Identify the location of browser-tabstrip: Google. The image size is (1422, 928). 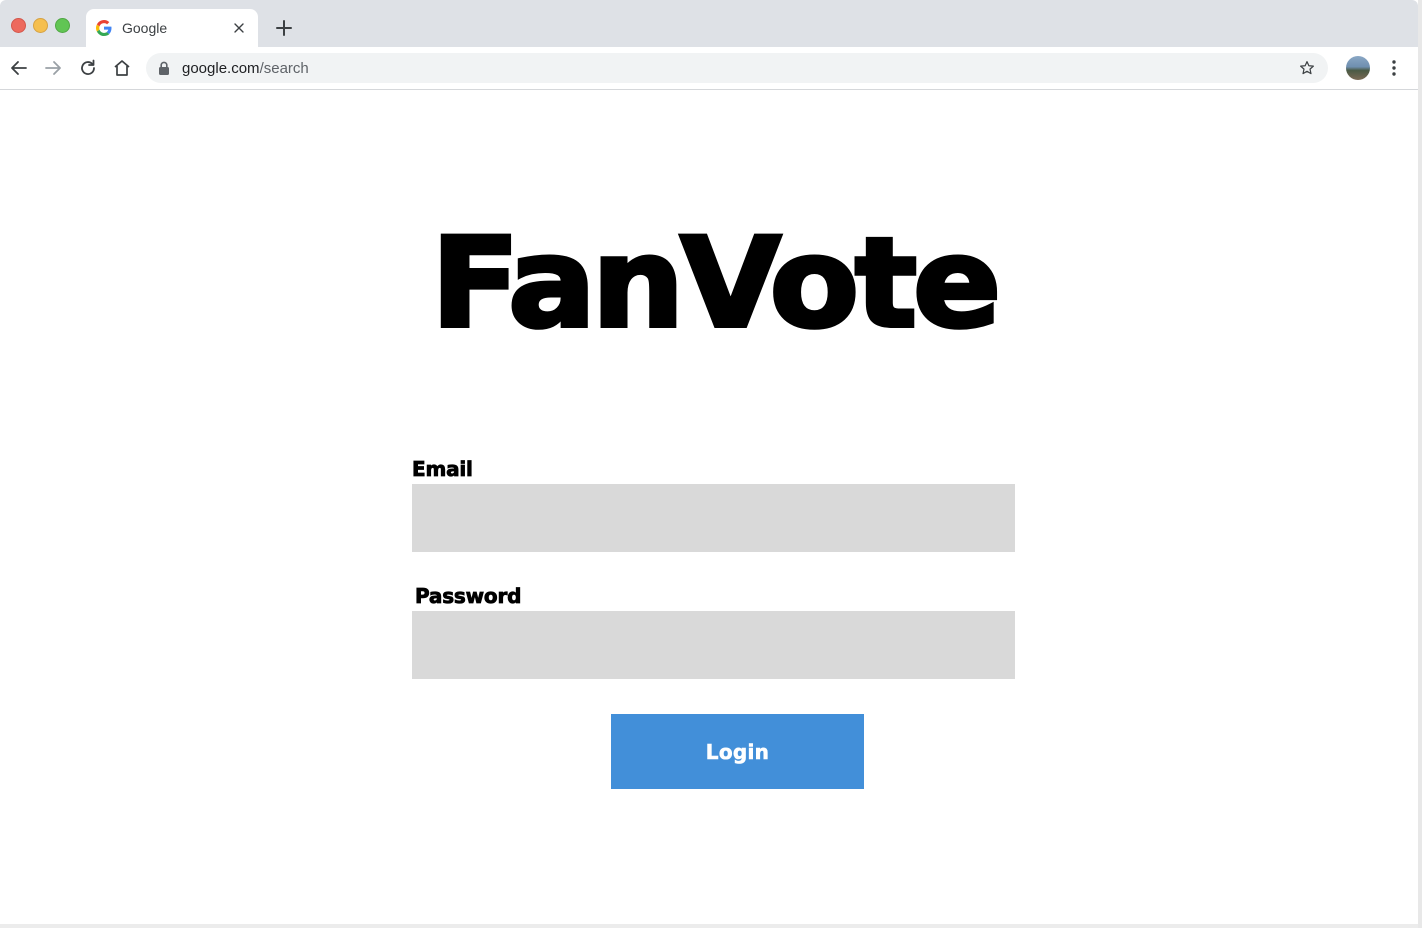
(709, 23).